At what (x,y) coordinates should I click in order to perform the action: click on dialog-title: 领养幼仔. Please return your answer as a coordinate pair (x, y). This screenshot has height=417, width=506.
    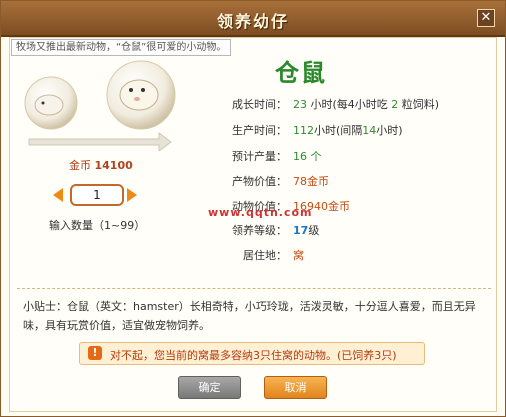
    Looking at the image, I should click on (252, 21).